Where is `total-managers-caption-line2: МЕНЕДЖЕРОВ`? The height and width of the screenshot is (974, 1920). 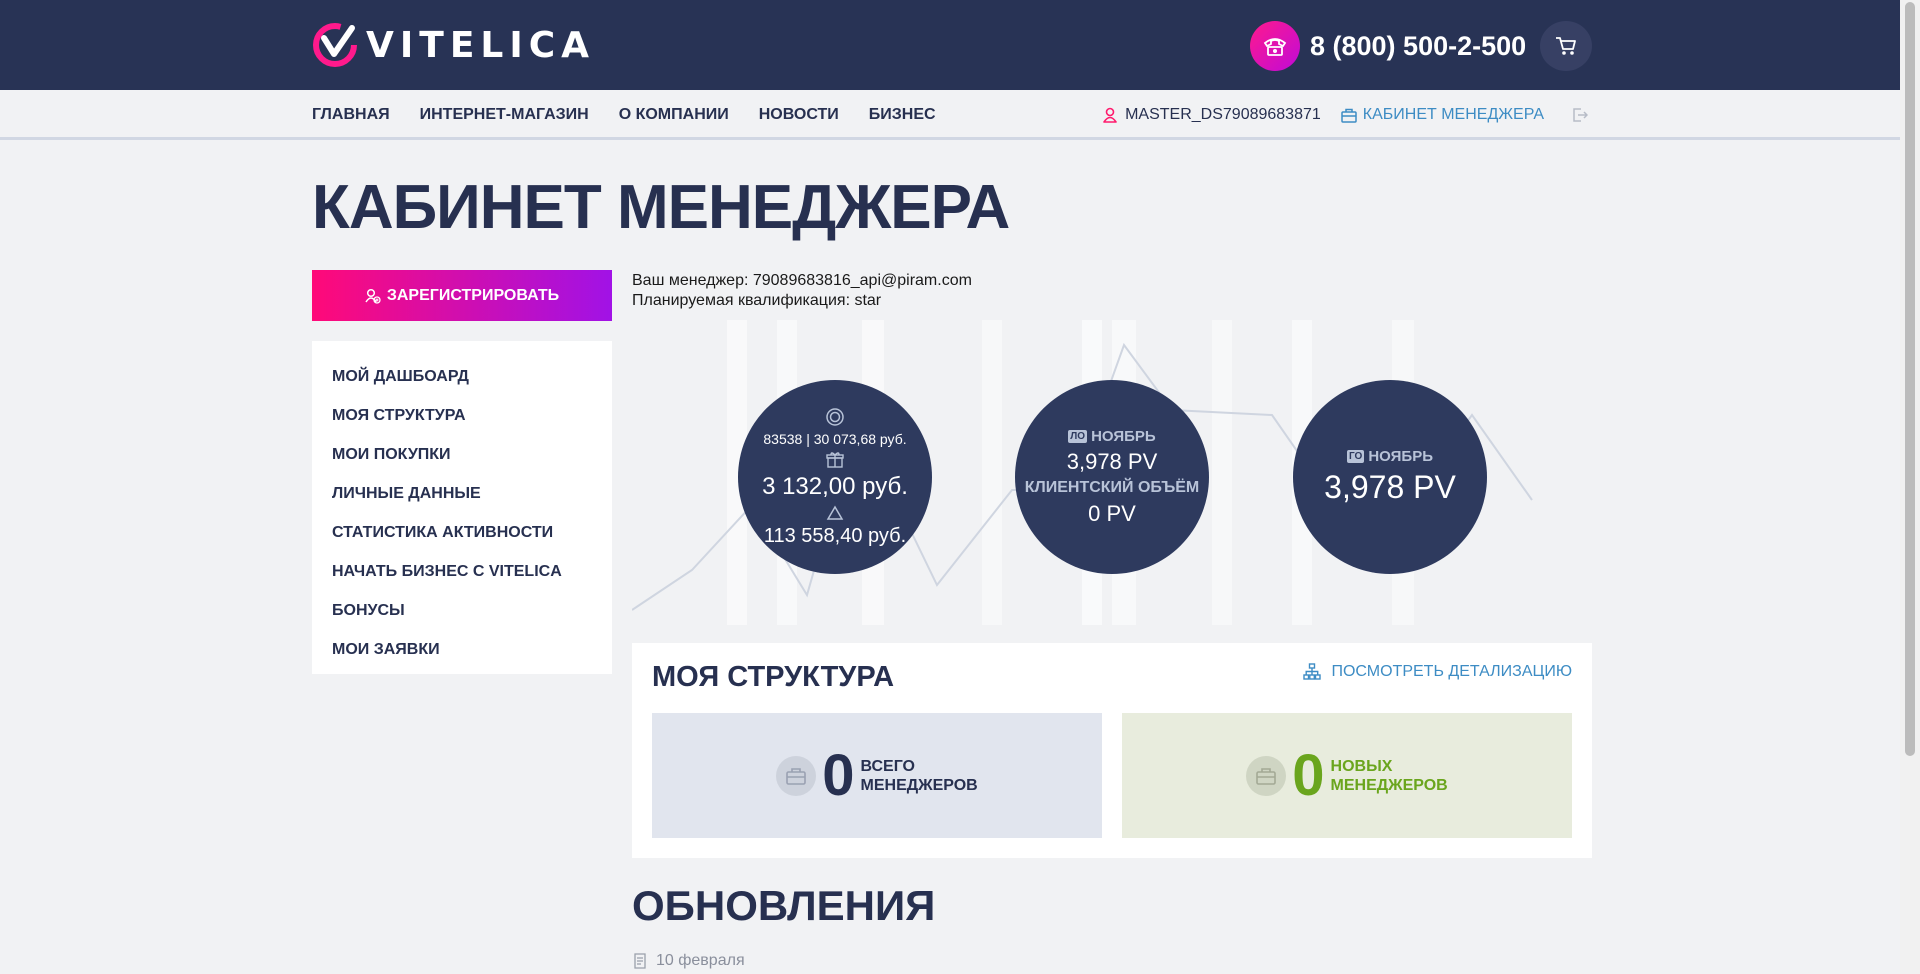 total-managers-caption-line2: МЕНЕДЖЕРОВ is located at coordinates (919, 785).